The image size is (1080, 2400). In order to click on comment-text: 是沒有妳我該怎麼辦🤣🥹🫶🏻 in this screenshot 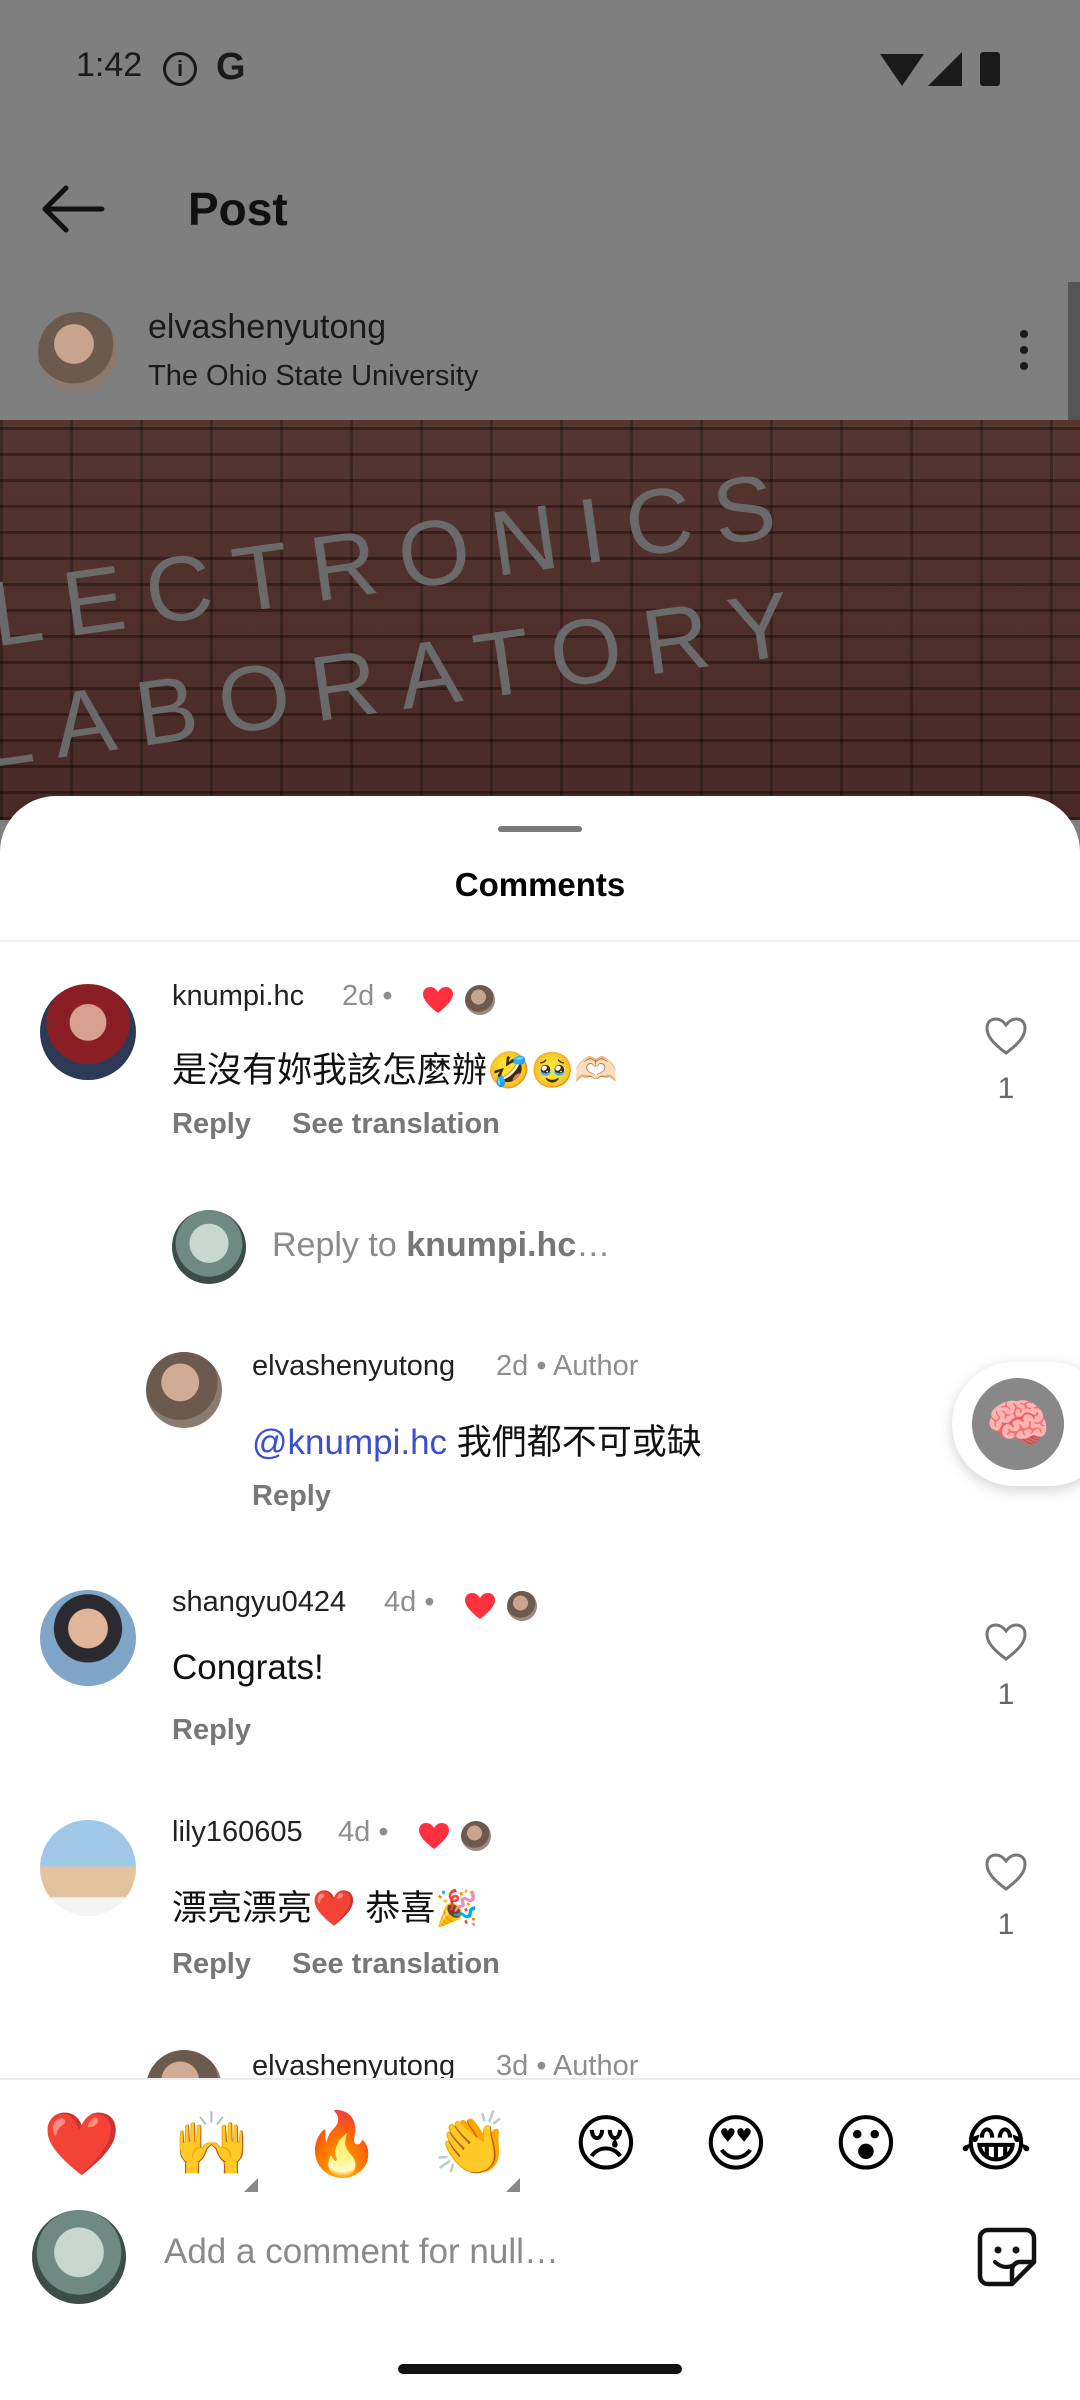, I will do `click(395, 1070)`.